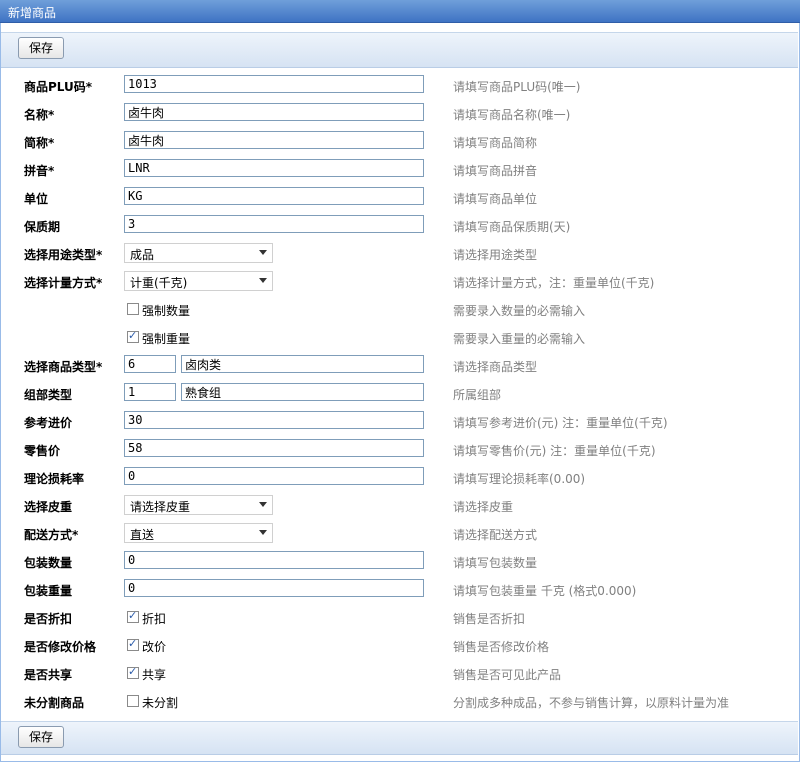  What do you see at coordinates (274, 196) in the screenshot?
I see `unit-input` at bounding box center [274, 196].